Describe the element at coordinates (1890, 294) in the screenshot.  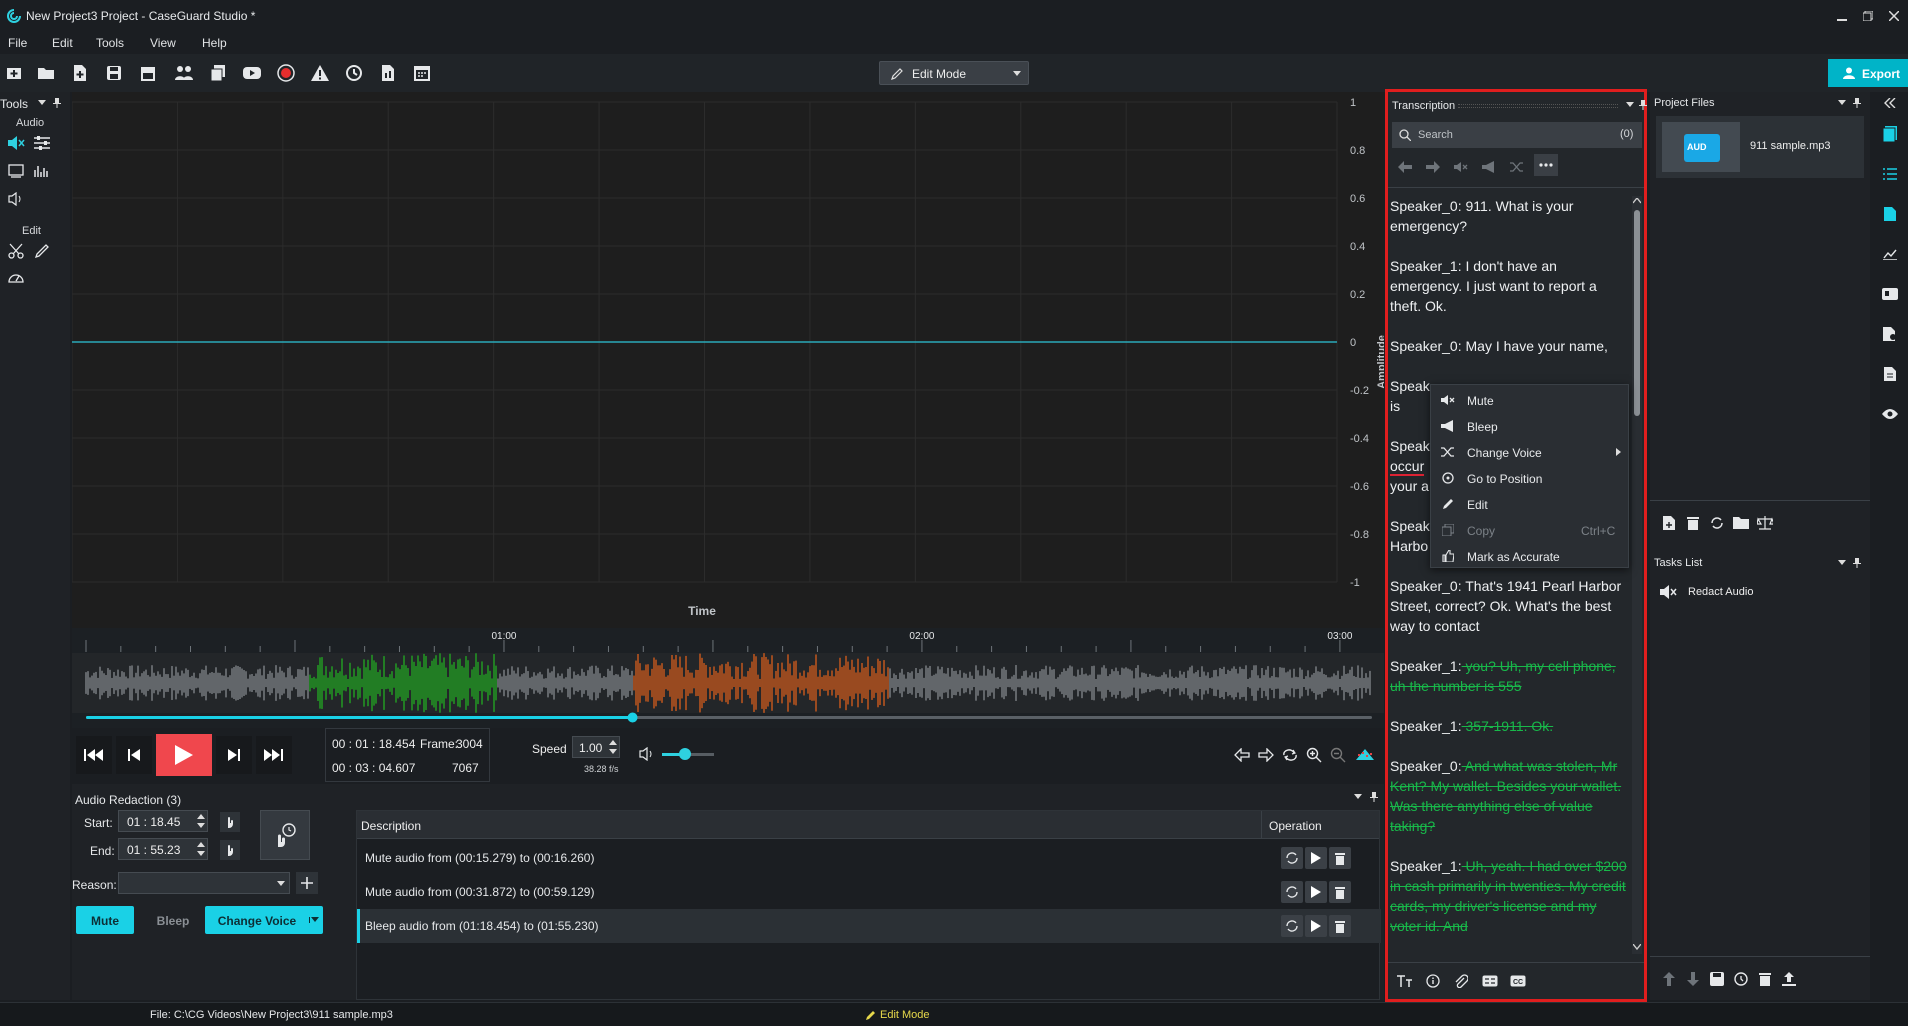
I see `id-card-icon` at that location.